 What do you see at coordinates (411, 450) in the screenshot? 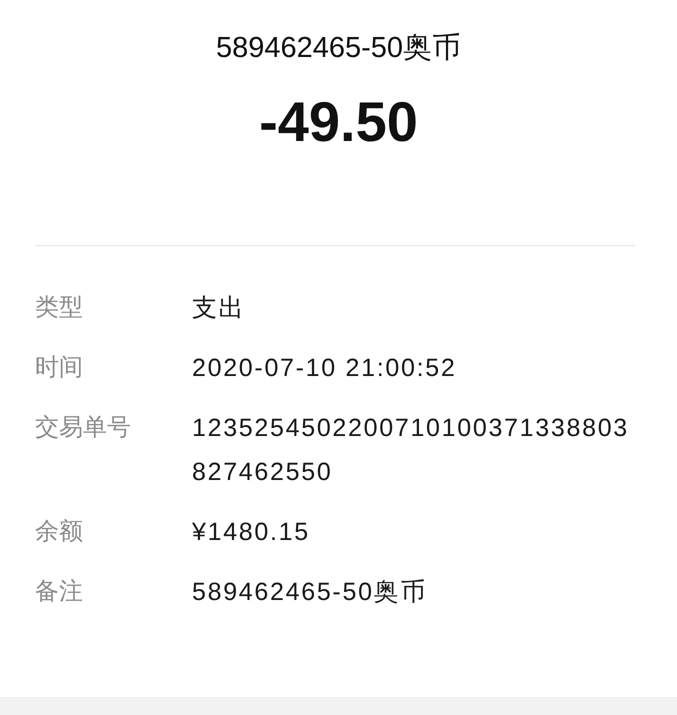
I see `detail-value: 1235254502200710100371338803827462550` at bounding box center [411, 450].